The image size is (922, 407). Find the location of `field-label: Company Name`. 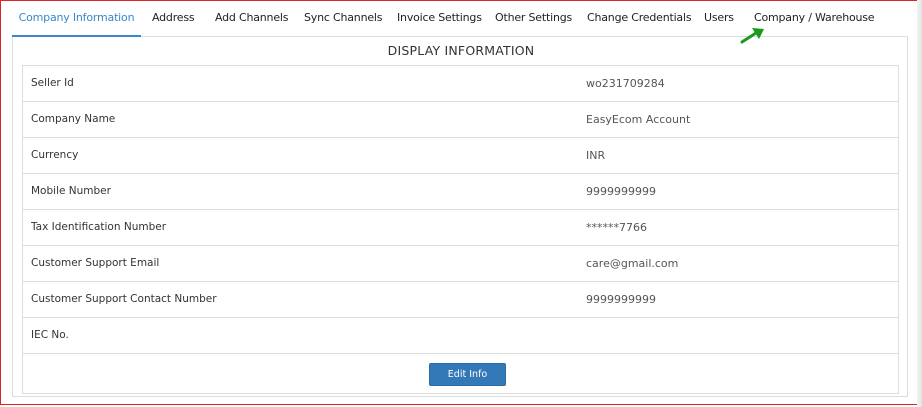

field-label: Company Name is located at coordinates (73, 119).